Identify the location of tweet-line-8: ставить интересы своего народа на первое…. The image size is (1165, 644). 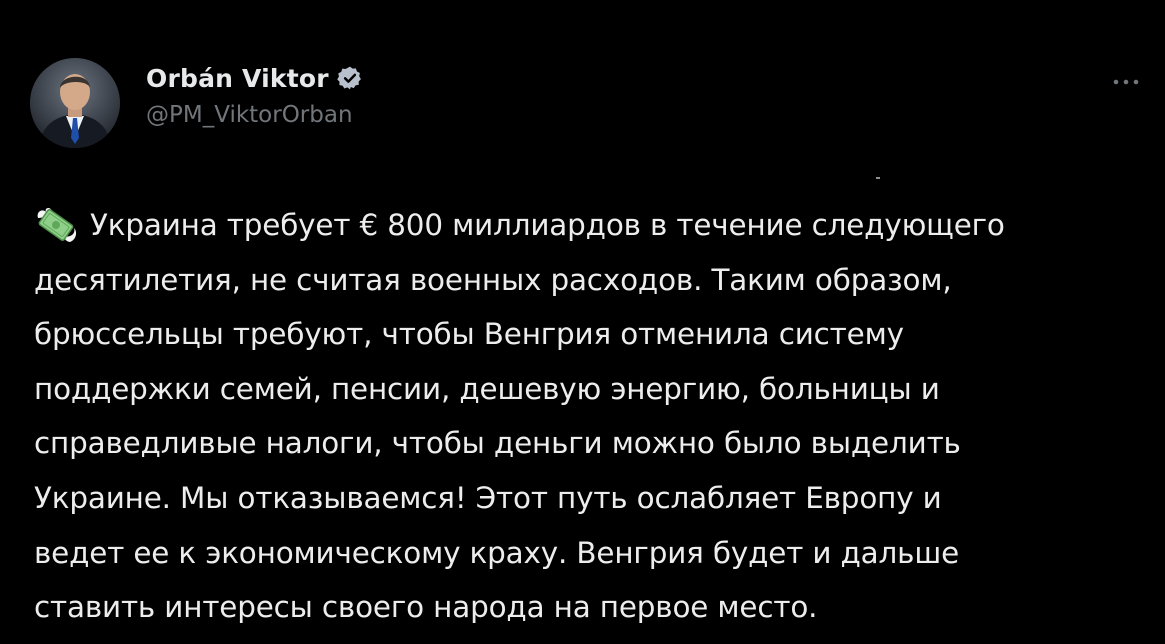
(426, 607).